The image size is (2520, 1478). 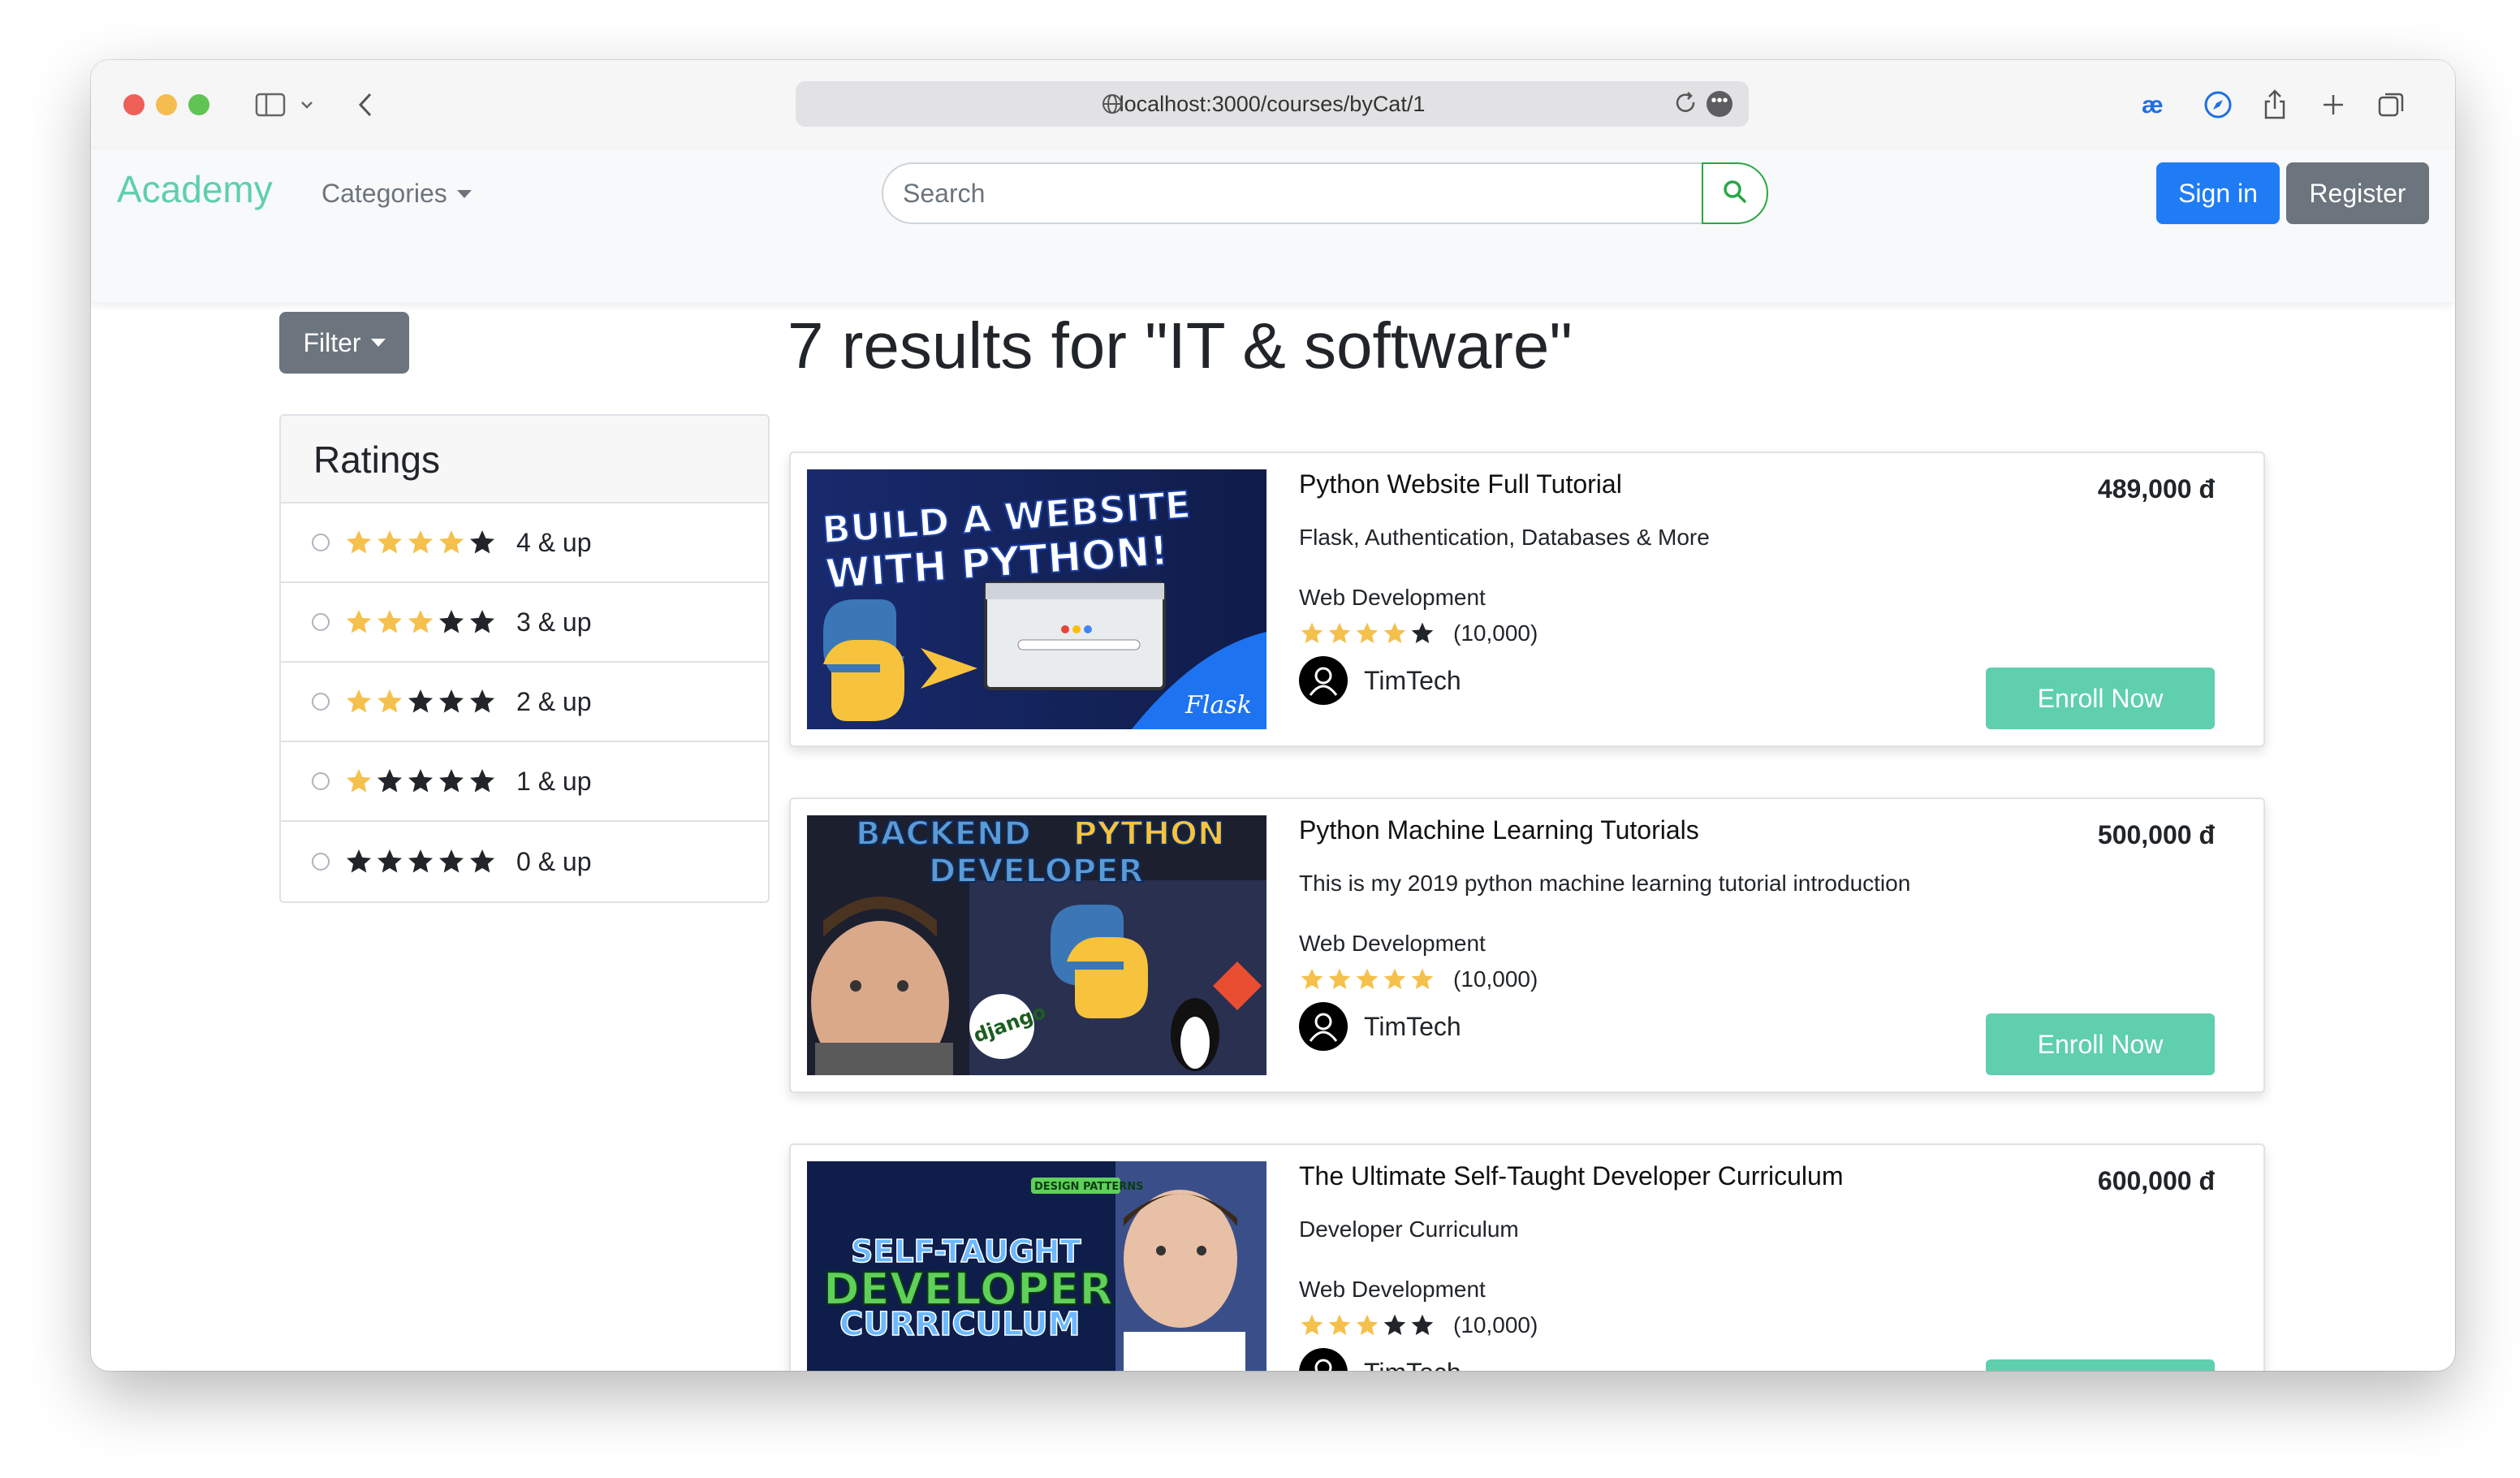 What do you see at coordinates (1460, 484) in the screenshot?
I see `course-title: Python Website Full Tutorial` at bounding box center [1460, 484].